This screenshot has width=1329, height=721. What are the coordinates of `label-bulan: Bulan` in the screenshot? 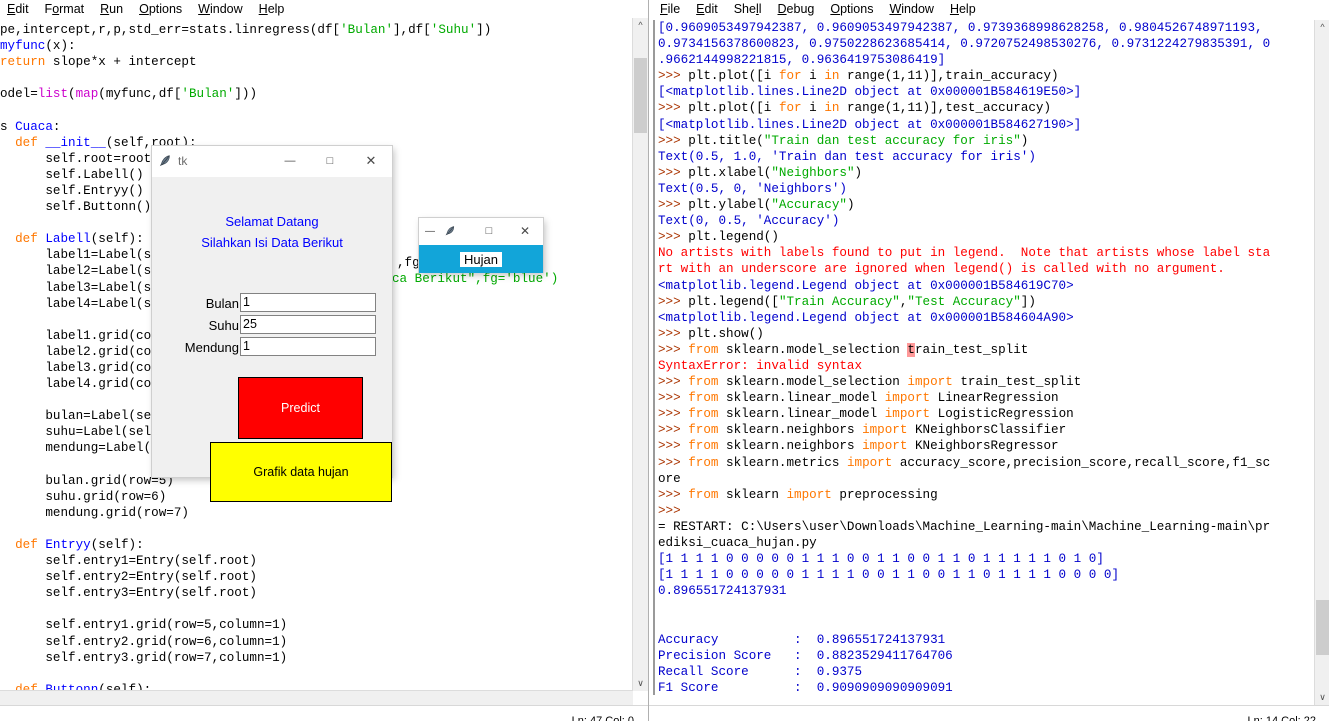 It's located at (222, 303).